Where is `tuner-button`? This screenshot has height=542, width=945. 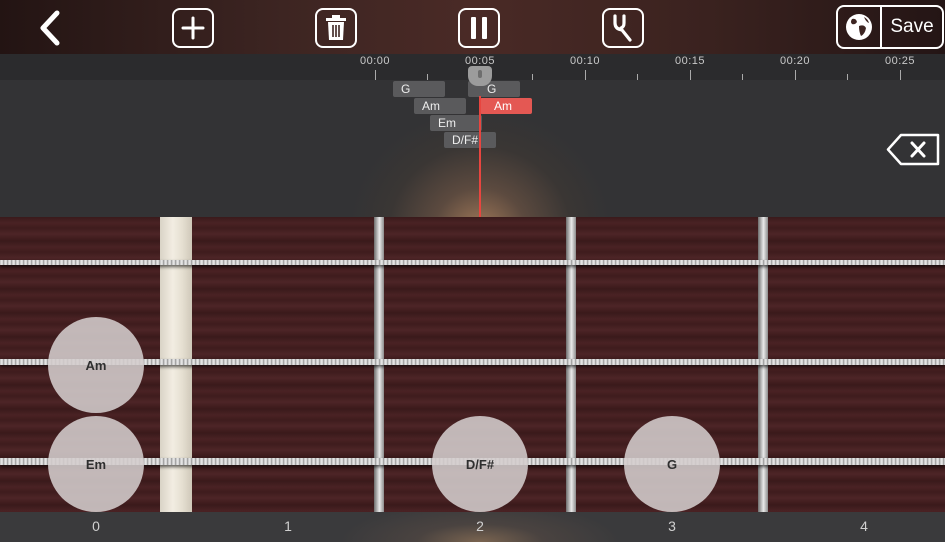
tuner-button is located at coordinates (623, 28).